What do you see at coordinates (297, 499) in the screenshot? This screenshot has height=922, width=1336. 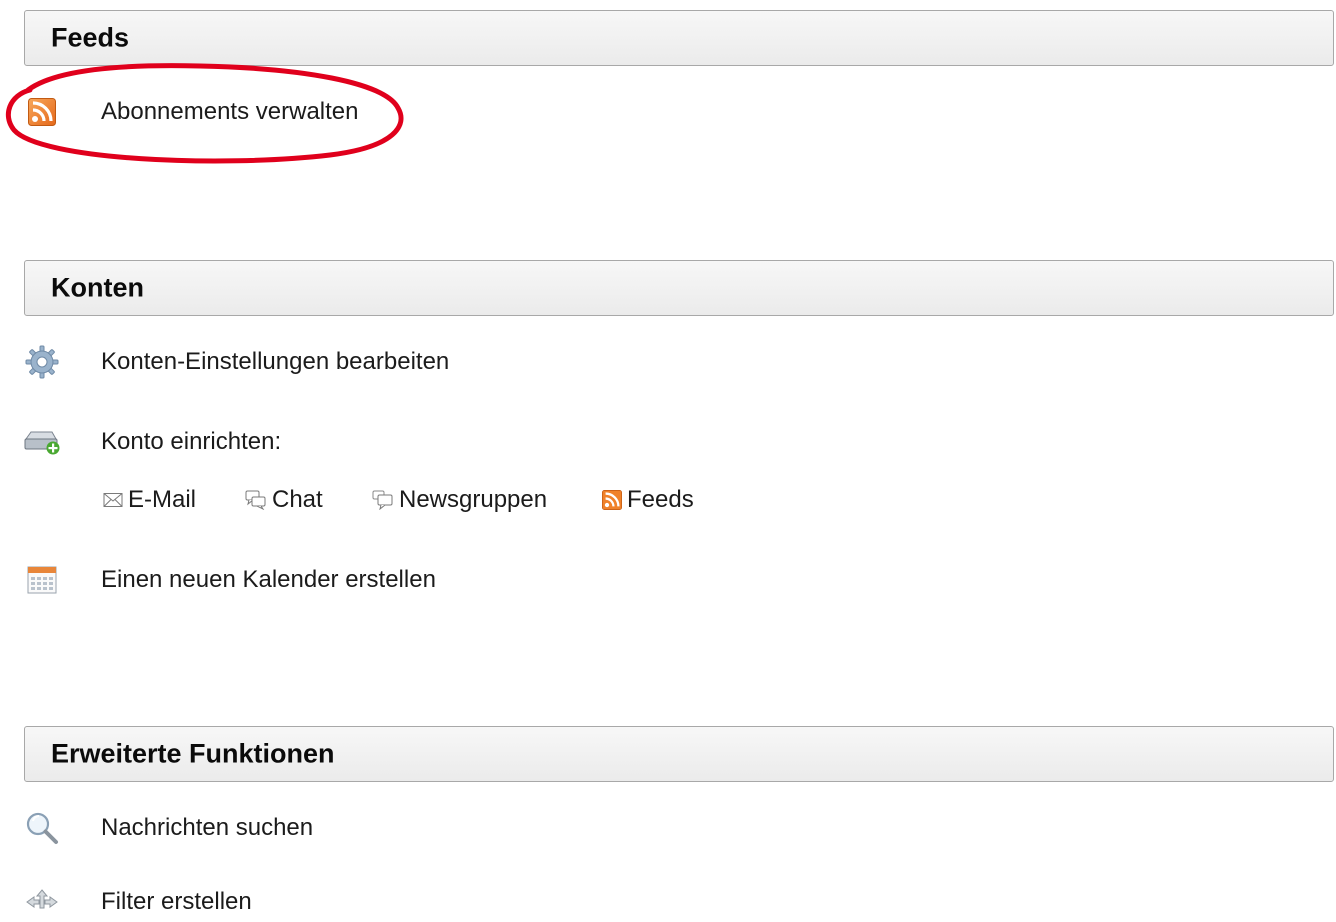 I see `setup-chat-label: Chat` at bounding box center [297, 499].